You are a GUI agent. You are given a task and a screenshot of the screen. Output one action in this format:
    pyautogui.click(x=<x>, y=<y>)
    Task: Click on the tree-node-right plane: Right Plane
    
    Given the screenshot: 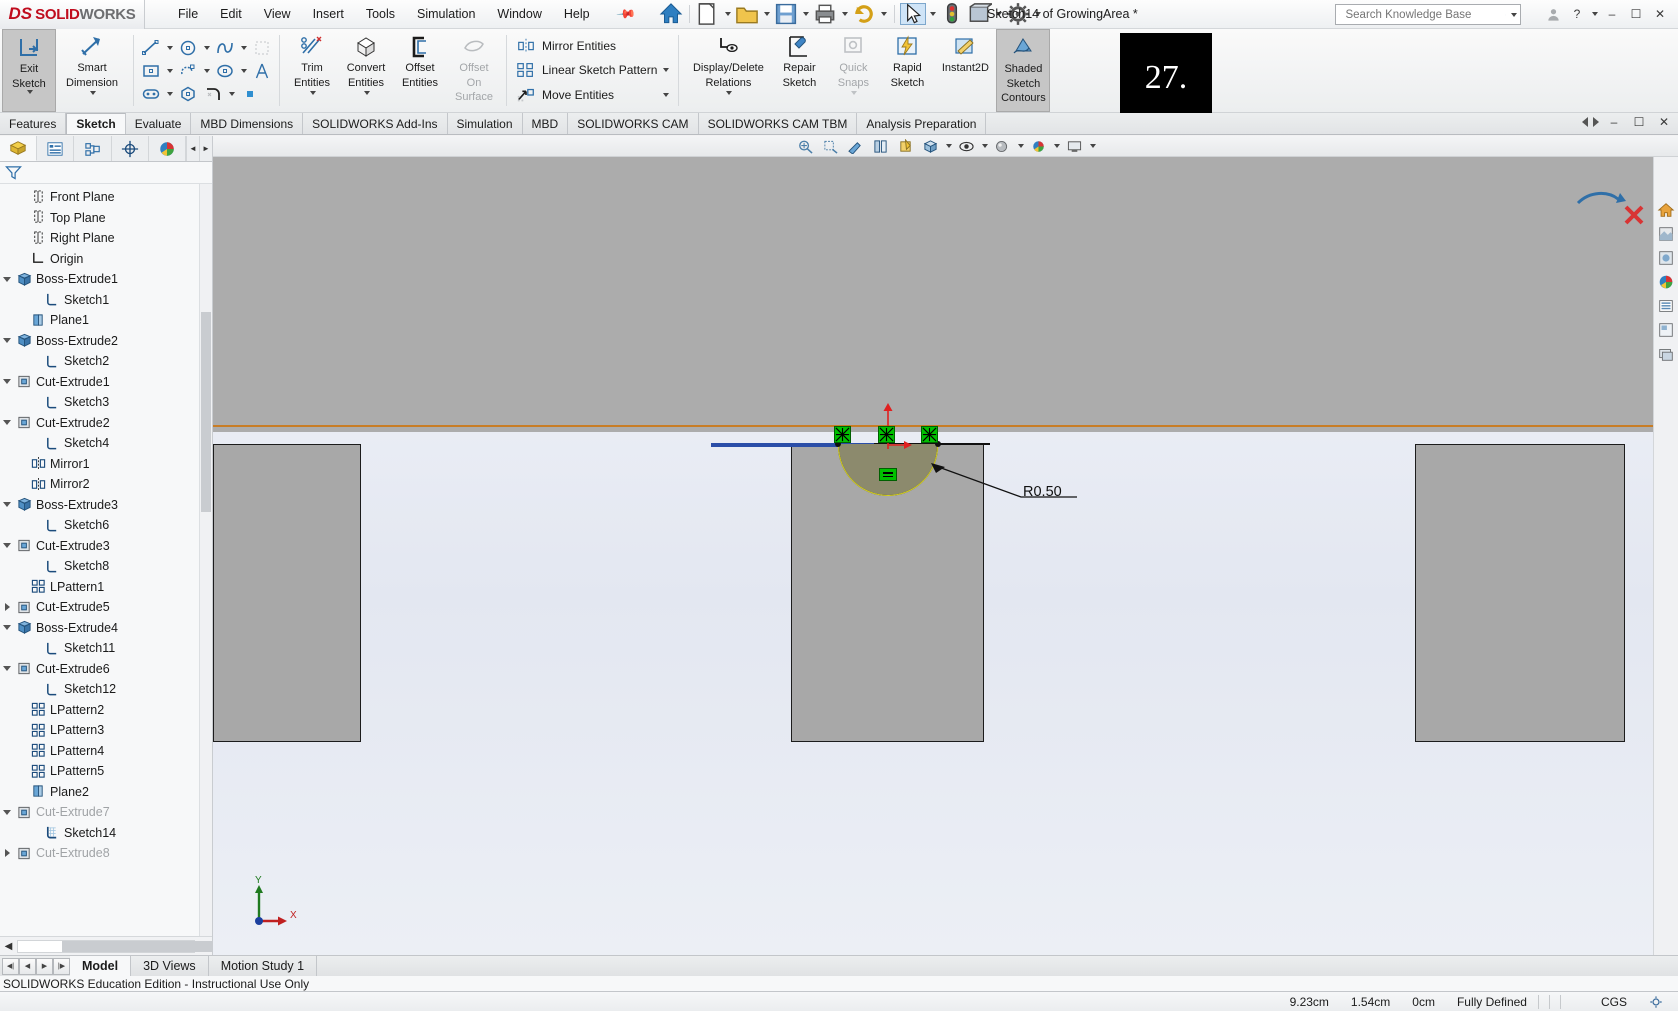 What is the action you would take?
    pyautogui.click(x=106, y=238)
    